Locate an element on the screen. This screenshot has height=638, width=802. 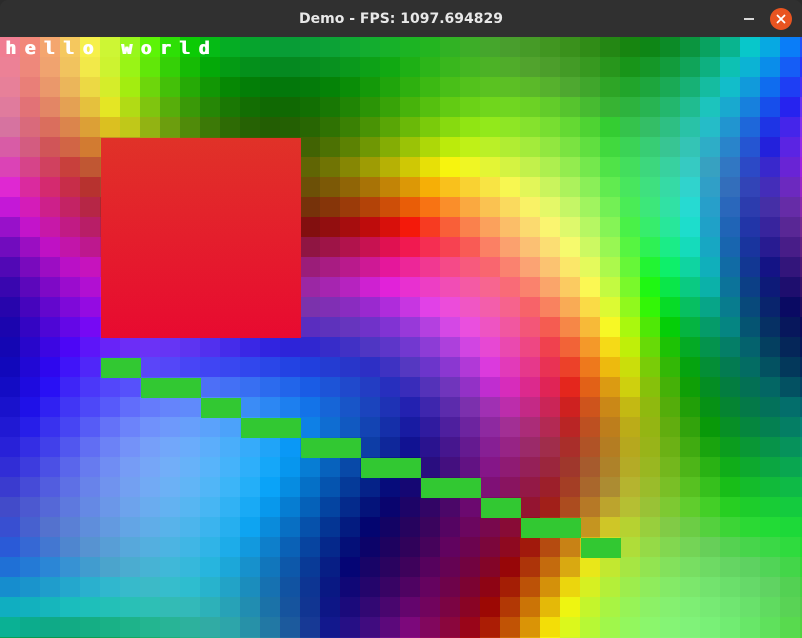
window-title: Demo - FPS: 1097.694829 is located at coordinates (401, 19).